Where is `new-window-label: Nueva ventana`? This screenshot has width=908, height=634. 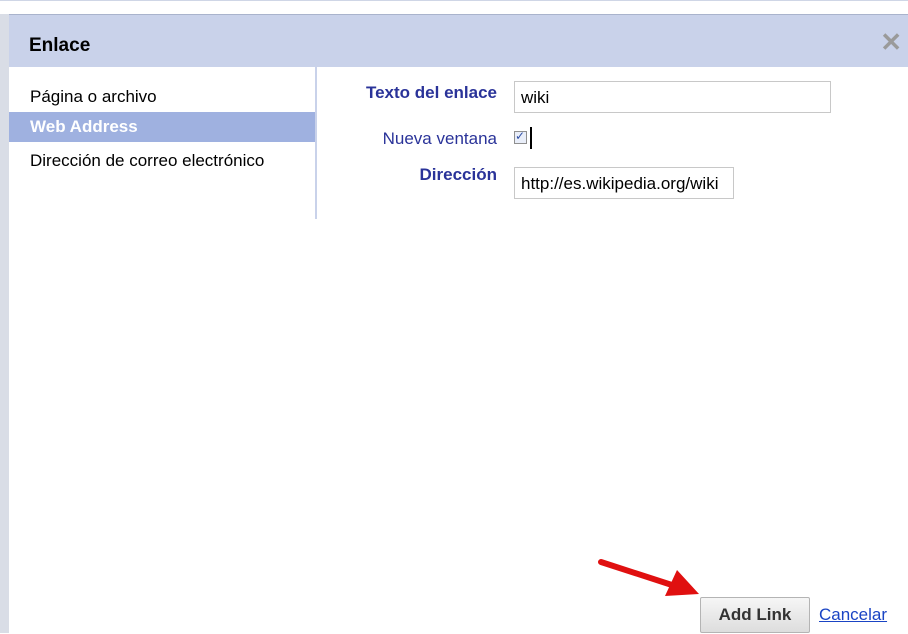
new-window-label: Nueva ventana is located at coordinates (439, 138).